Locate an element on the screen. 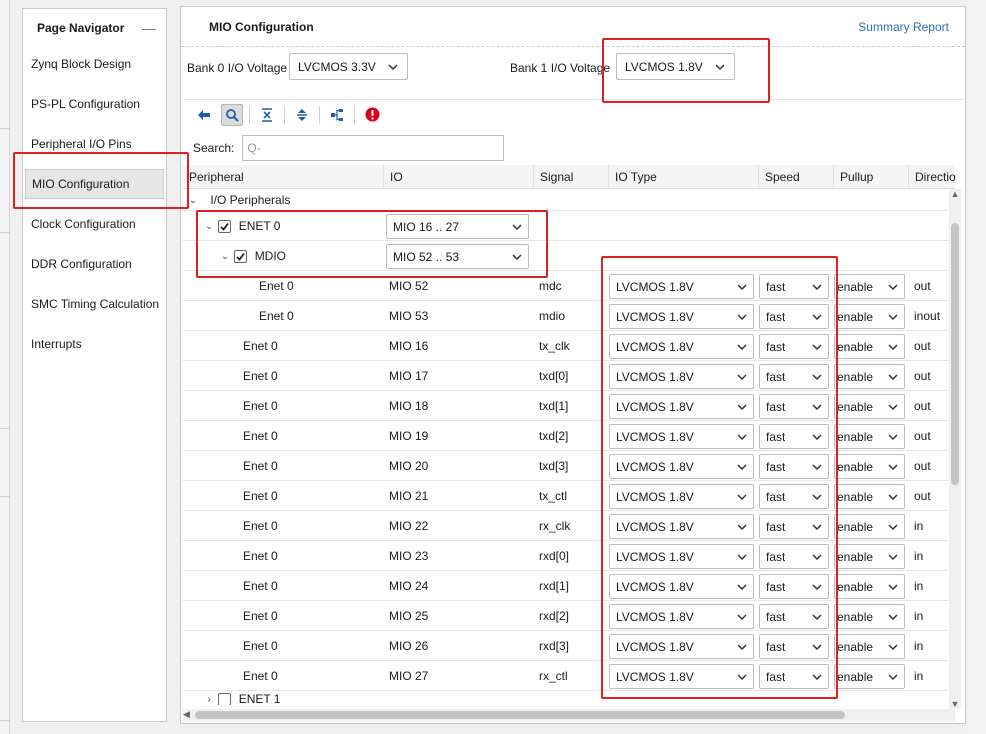 The width and height of the screenshot is (986, 734). enet0-checkbox is located at coordinates (225, 227).